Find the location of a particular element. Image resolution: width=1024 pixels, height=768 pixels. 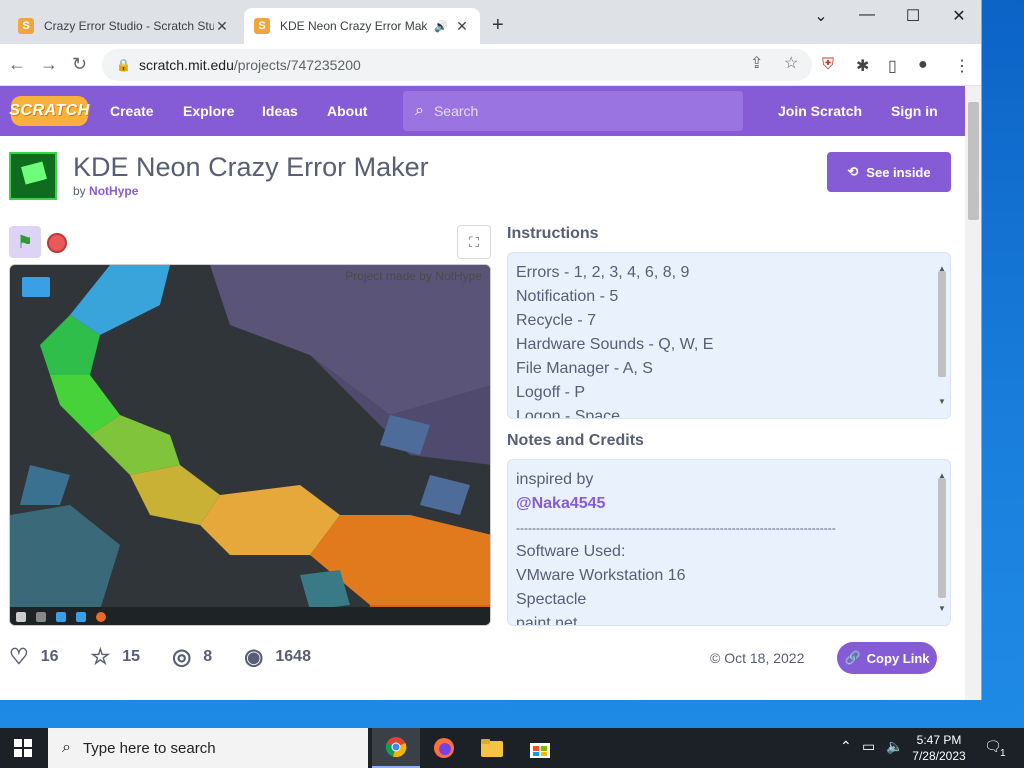

store-taskbar-icon is located at coordinates (540, 748).